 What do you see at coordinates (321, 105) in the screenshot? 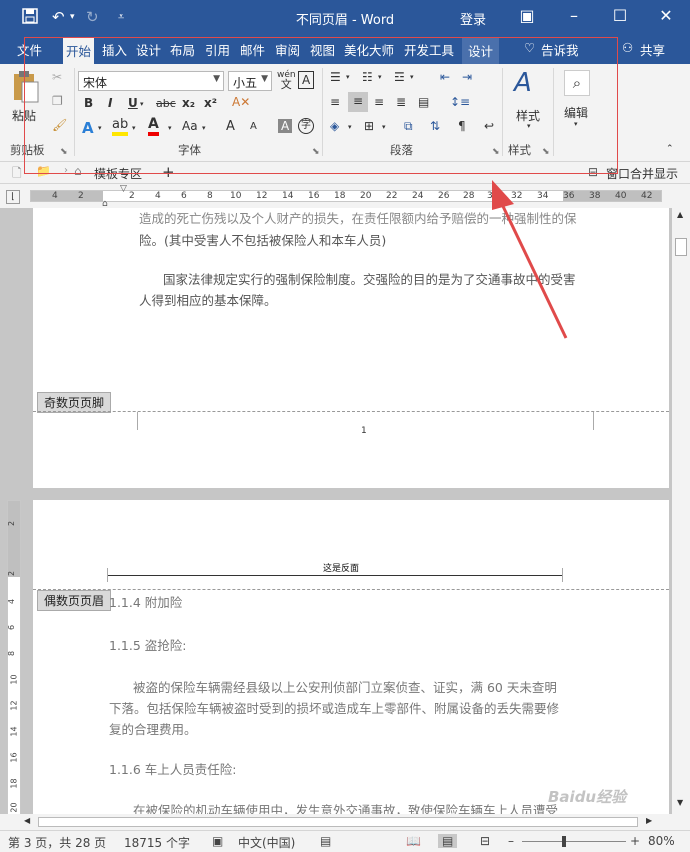
I see `annotation-highlight-box` at bounding box center [321, 105].